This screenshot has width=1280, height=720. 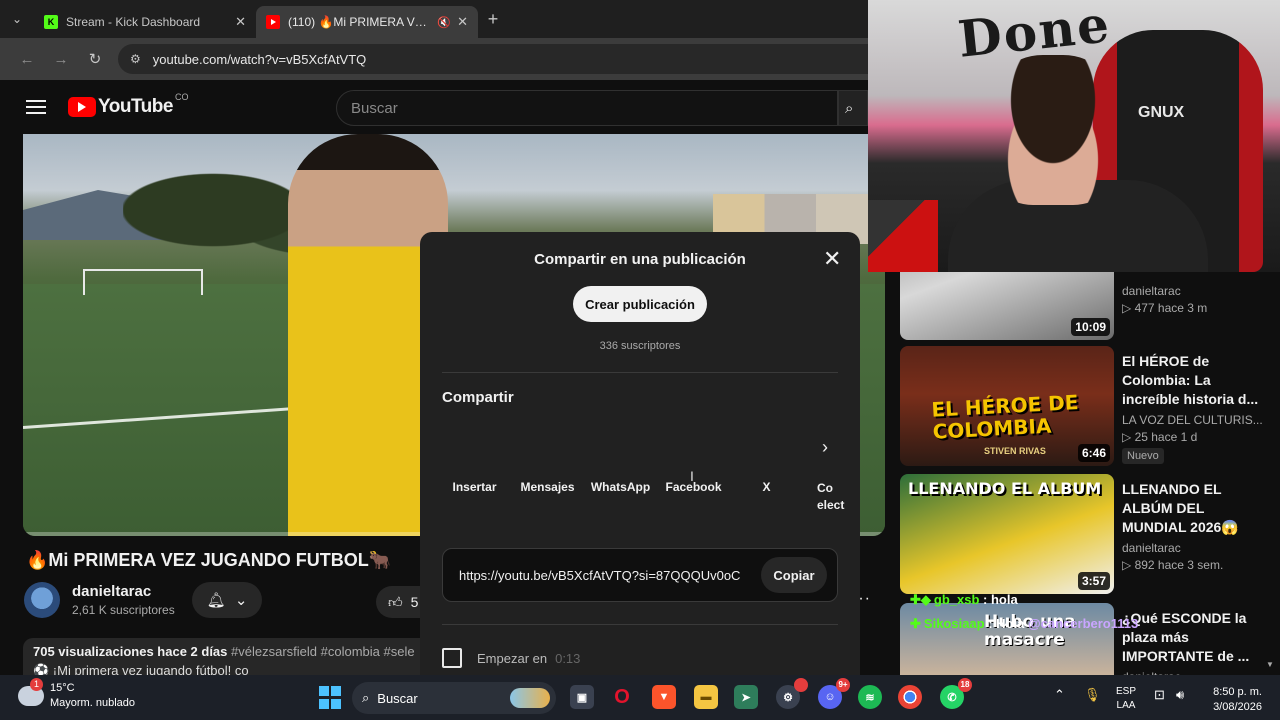 What do you see at coordinates (794, 575) in the screenshot?
I see `copy-button: Copiar` at bounding box center [794, 575].